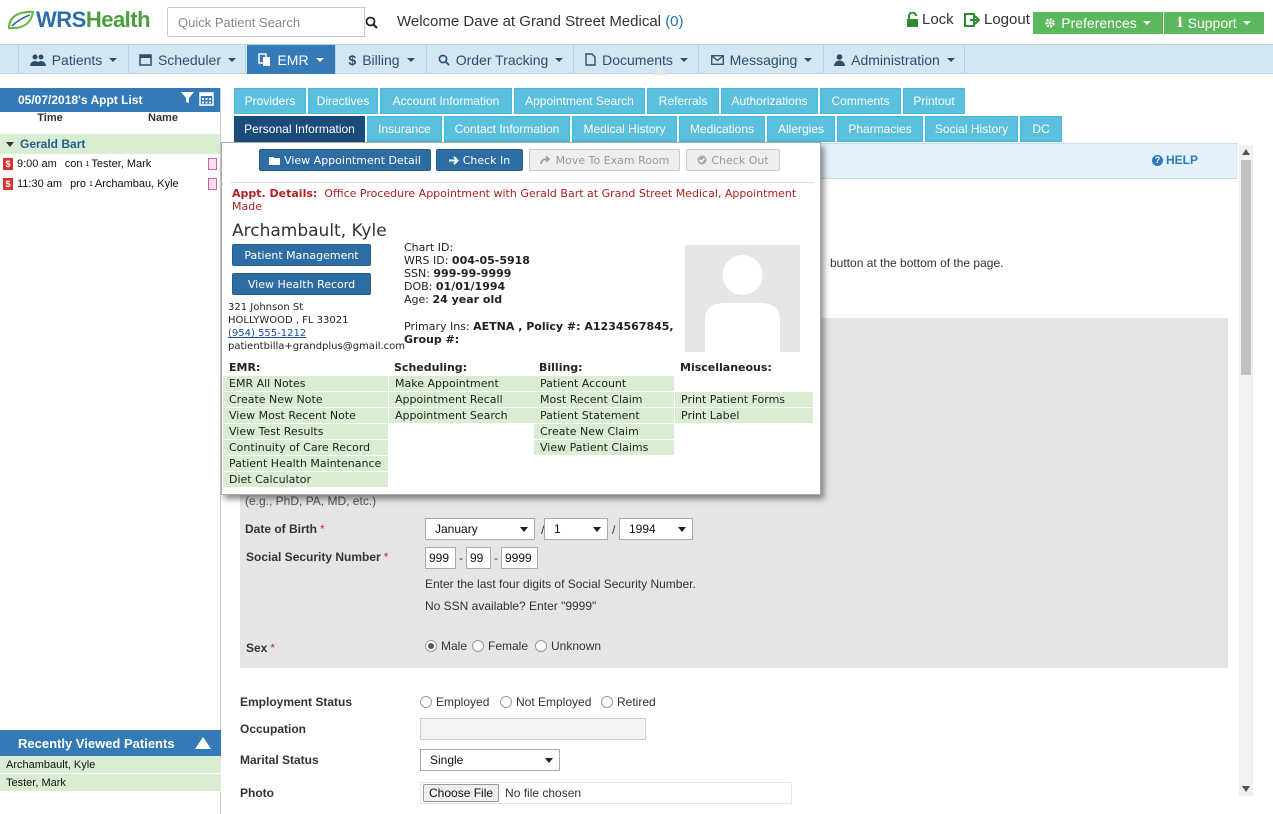 The height and width of the screenshot is (814, 1273). Describe the element at coordinates (568, 646) in the screenshot. I see `sex-unknown-radio: Unknown` at that location.